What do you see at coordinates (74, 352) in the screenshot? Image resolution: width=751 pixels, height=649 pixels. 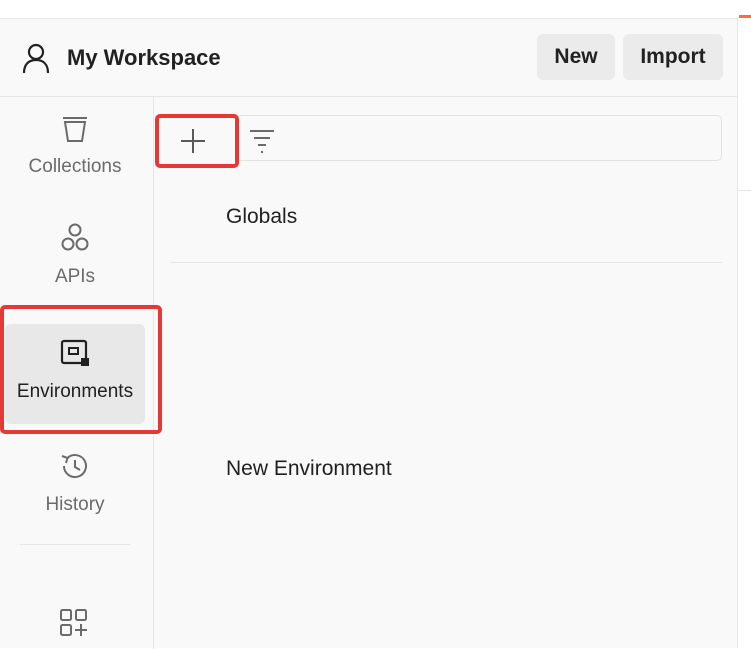 I see `environments-icon` at bounding box center [74, 352].